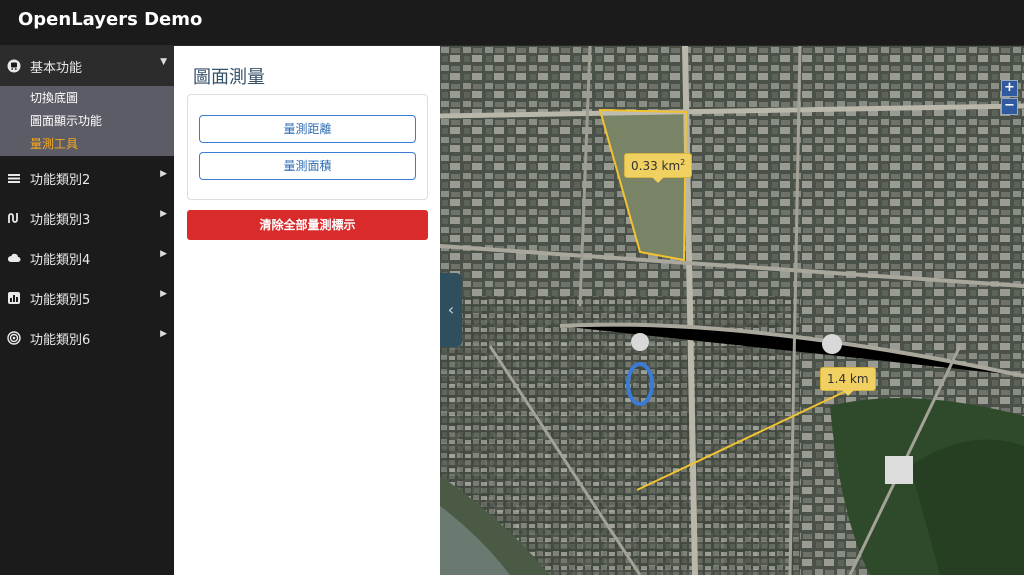 The image size is (1024, 575). What do you see at coordinates (307, 166) in the screenshot?
I see `measure-area-button: 量測面積` at bounding box center [307, 166].